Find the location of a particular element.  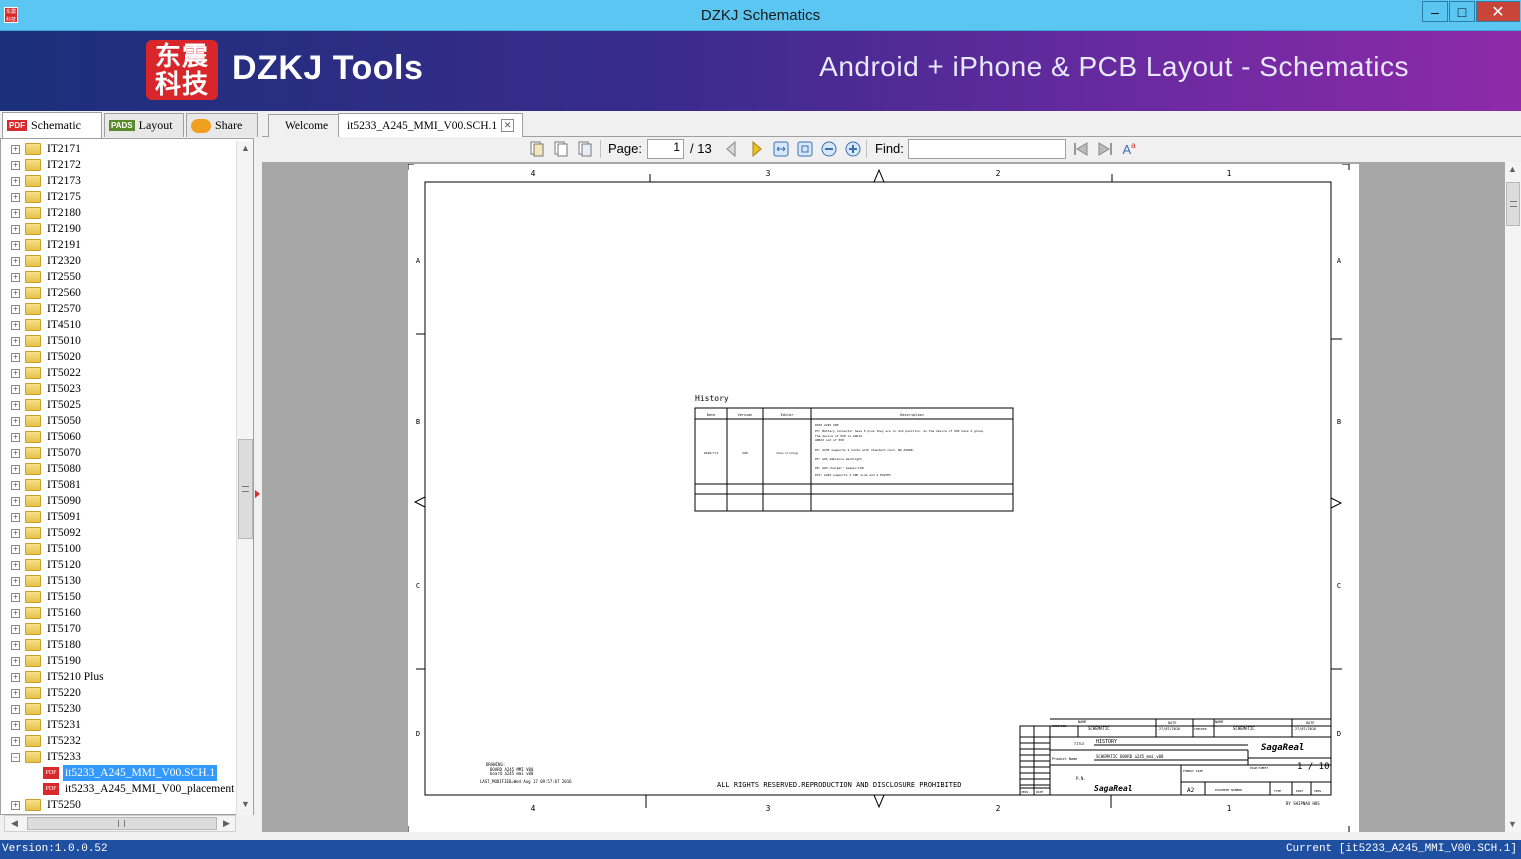

close-button: ✕ is located at coordinates (1498, 11).